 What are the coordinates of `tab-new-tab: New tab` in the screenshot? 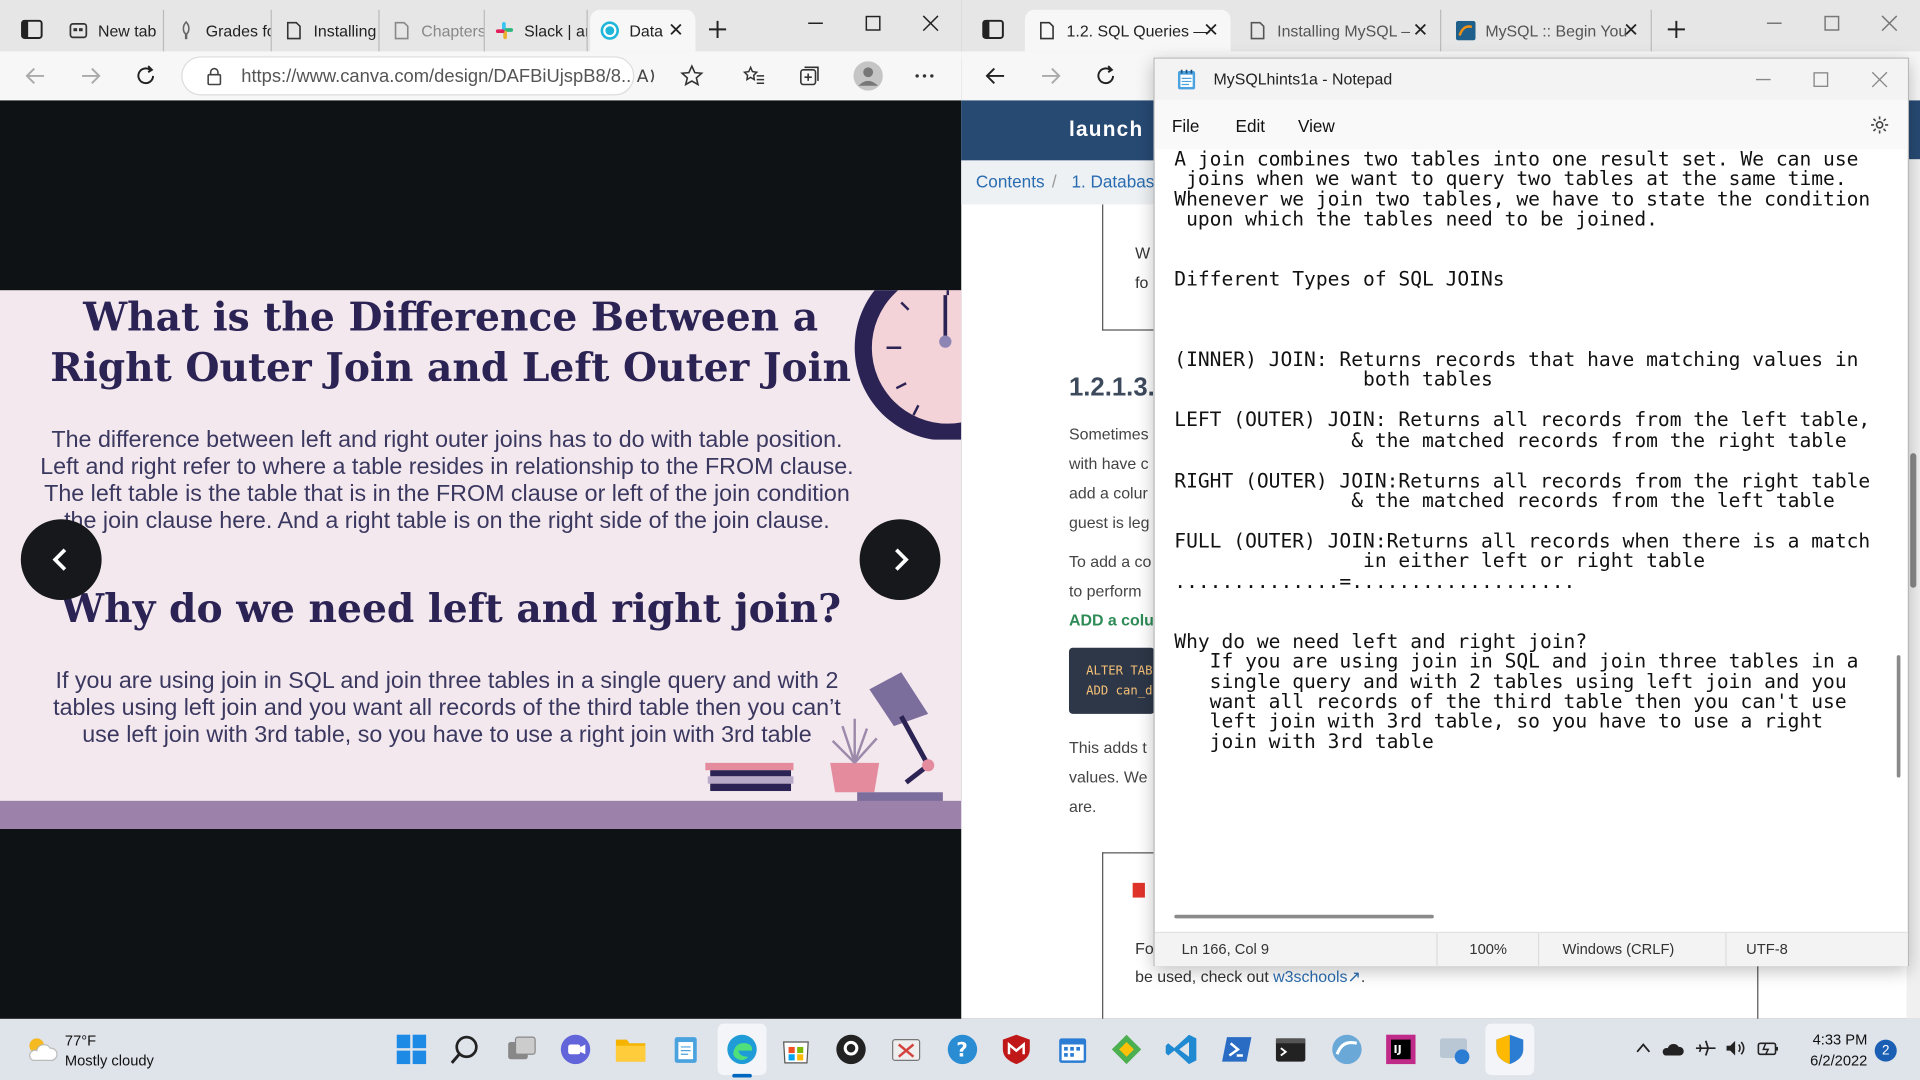 It's located at (112, 30).